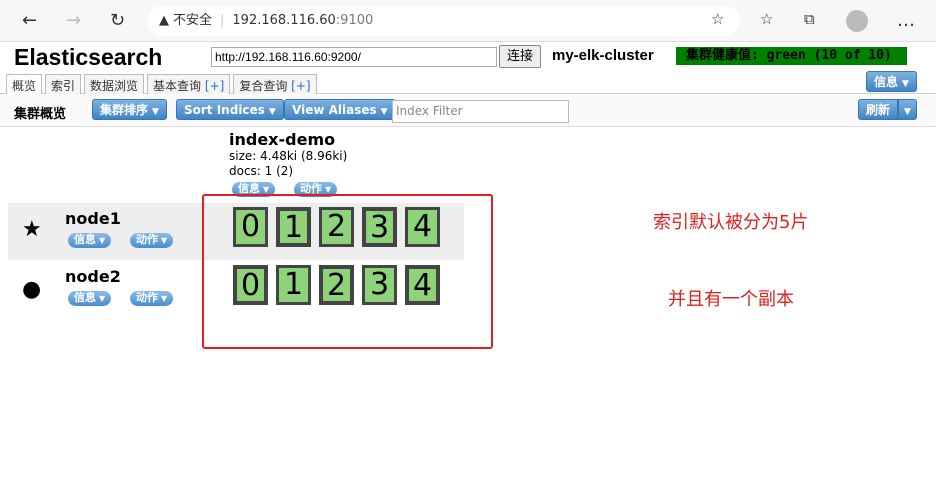 The image size is (936, 500). I want to click on tab-basic-query: 基本查询 [+], so click(189, 84).